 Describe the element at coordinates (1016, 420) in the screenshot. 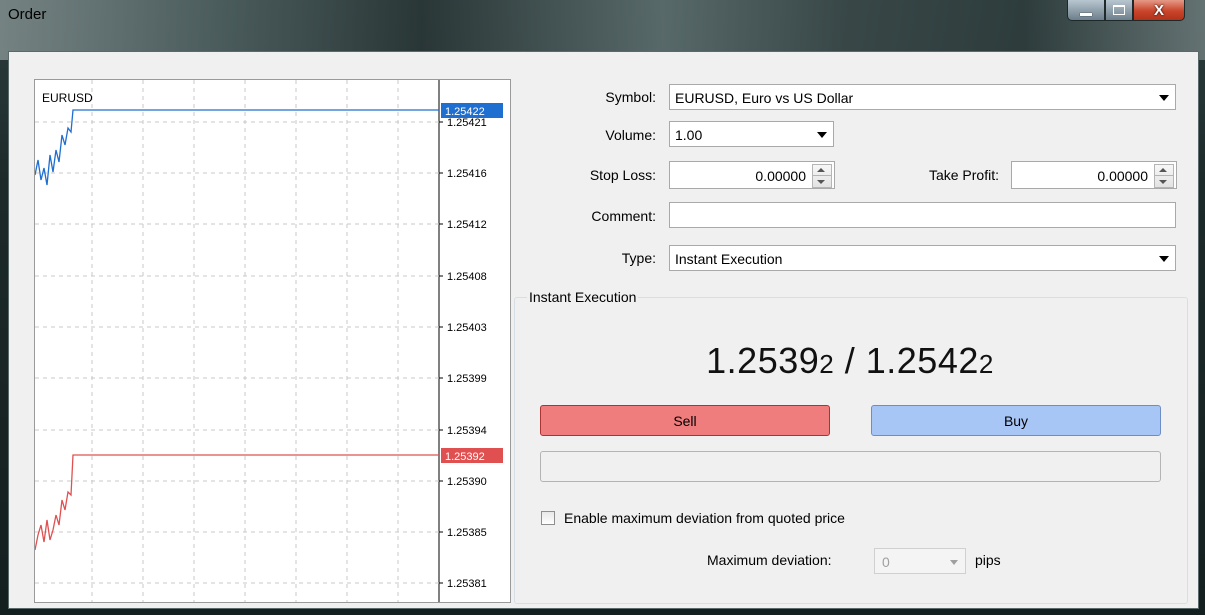

I see `buy-button: Buy` at that location.